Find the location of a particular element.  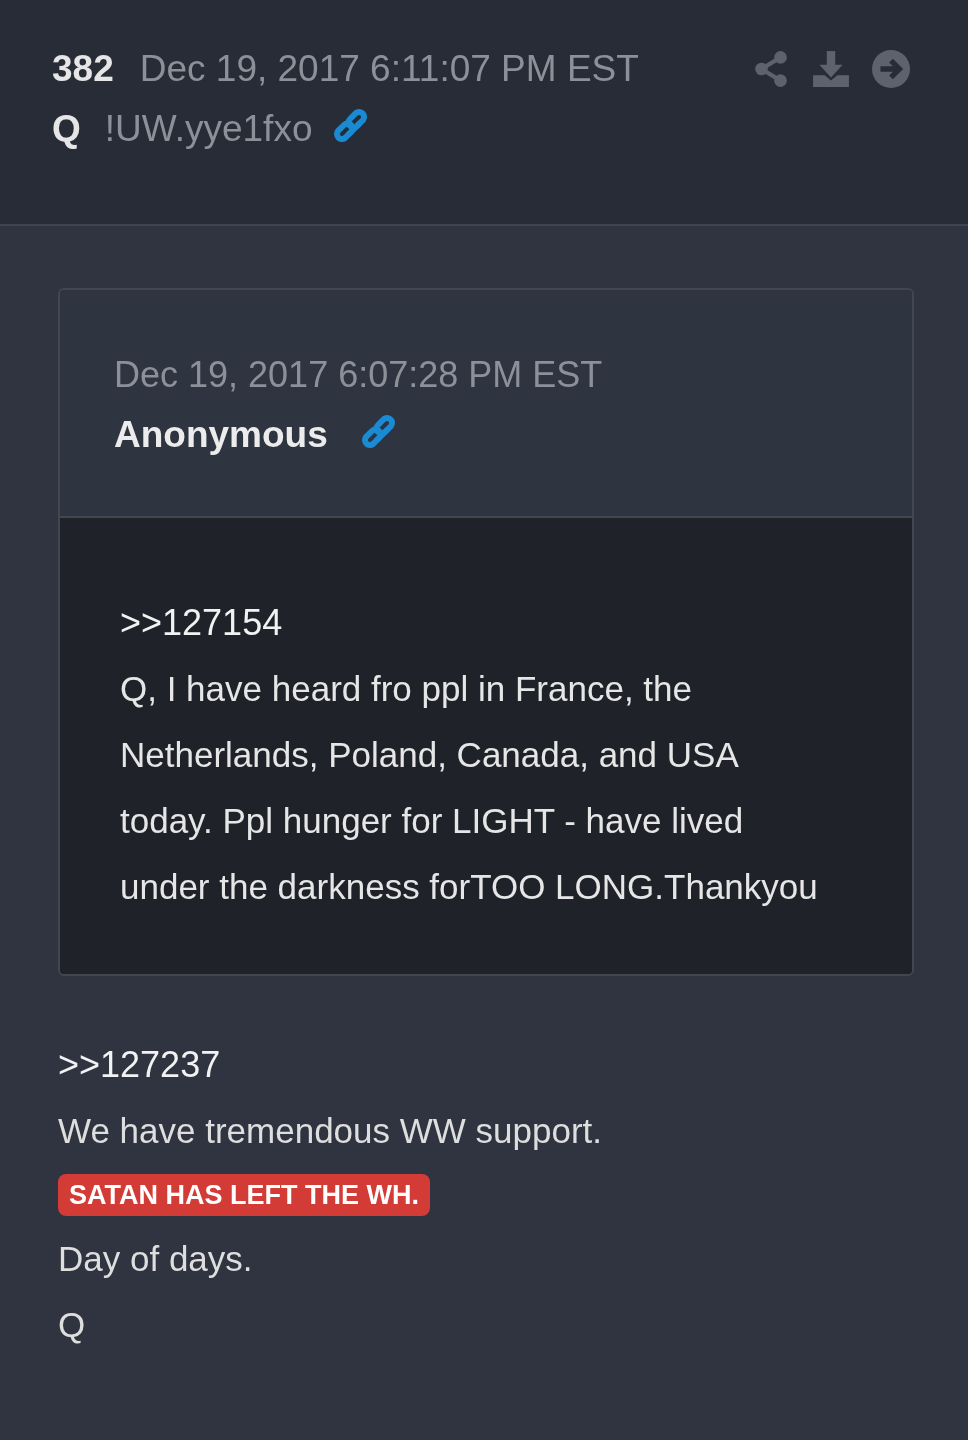

quoted-post-timestamp: Dec 19, 2017 6:07:28 PM EST is located at coordinates (359, 375).